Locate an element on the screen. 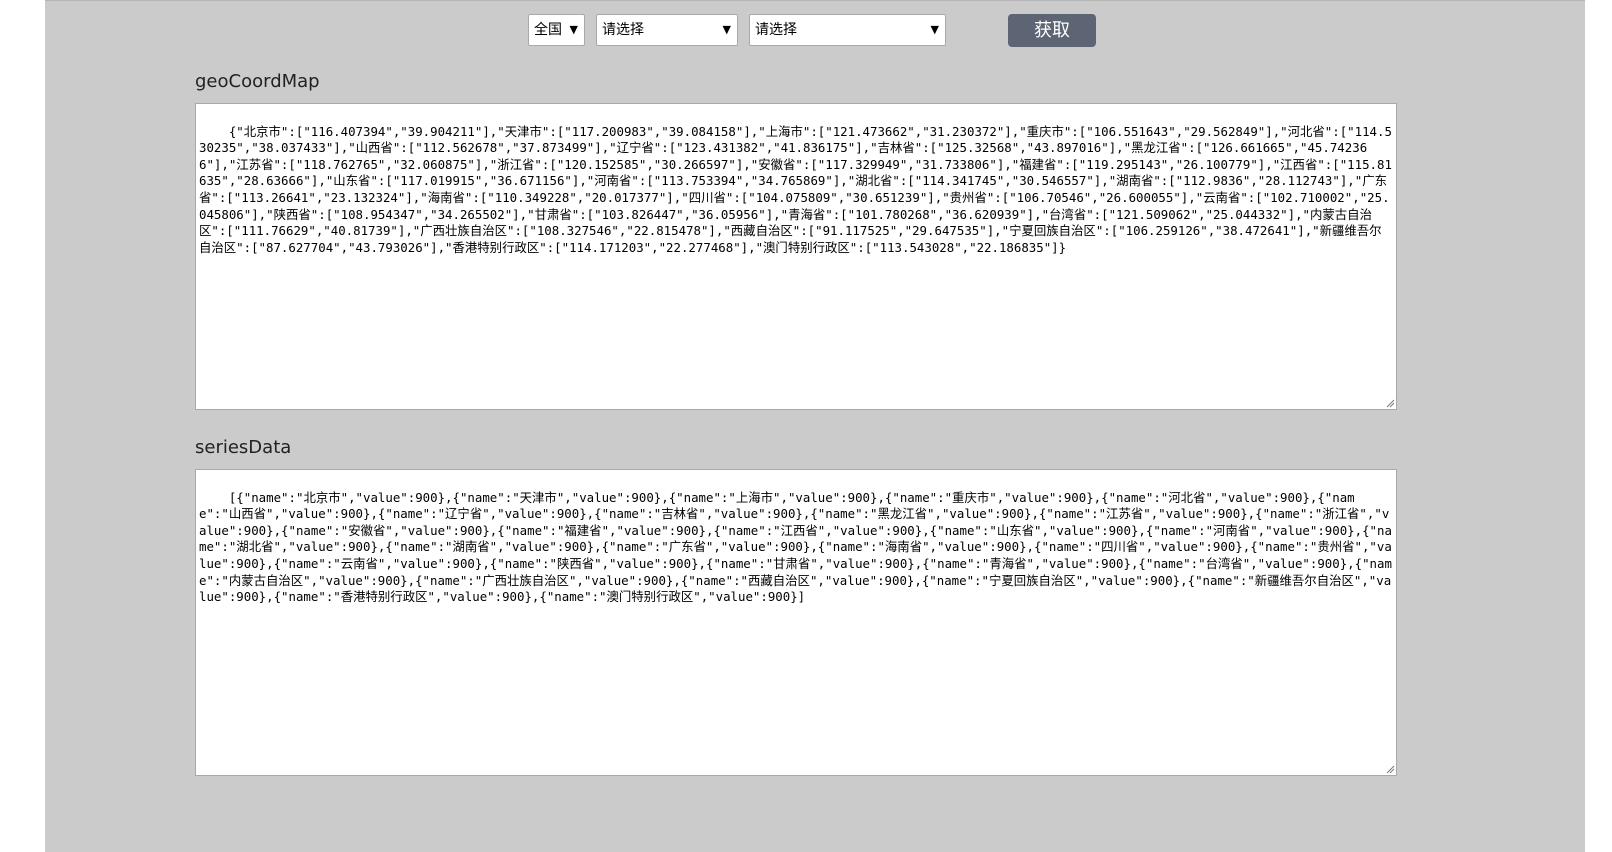 This screenshot has height=852, width=1612. region-select-value: 全国 is located at coordinates (548, 30).